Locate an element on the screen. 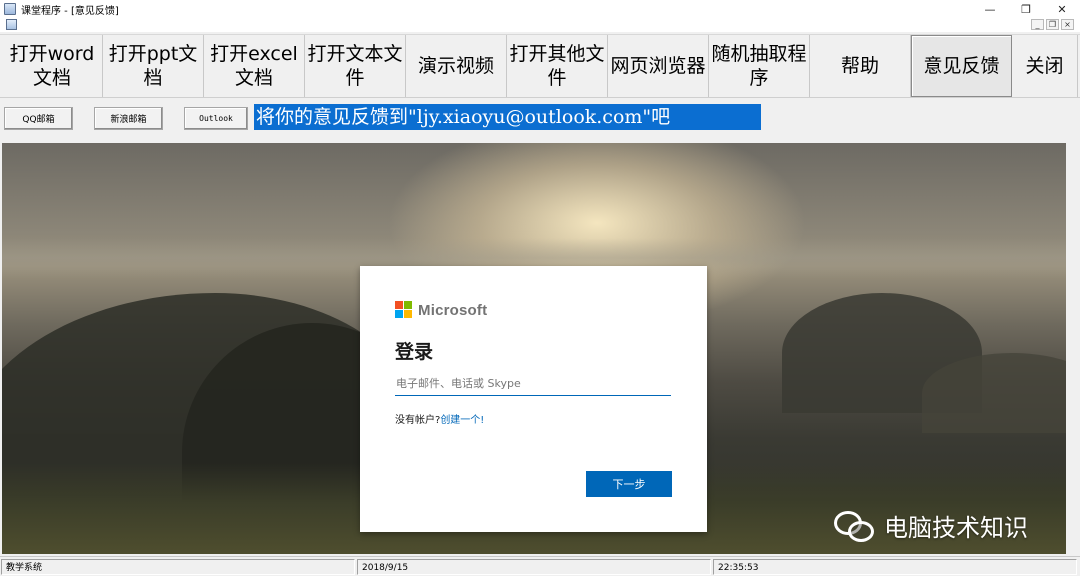 Image resolution: width=1080 pixels, height=576 pixels. status-system: 教学系统 is located at coordinates (178, 567).